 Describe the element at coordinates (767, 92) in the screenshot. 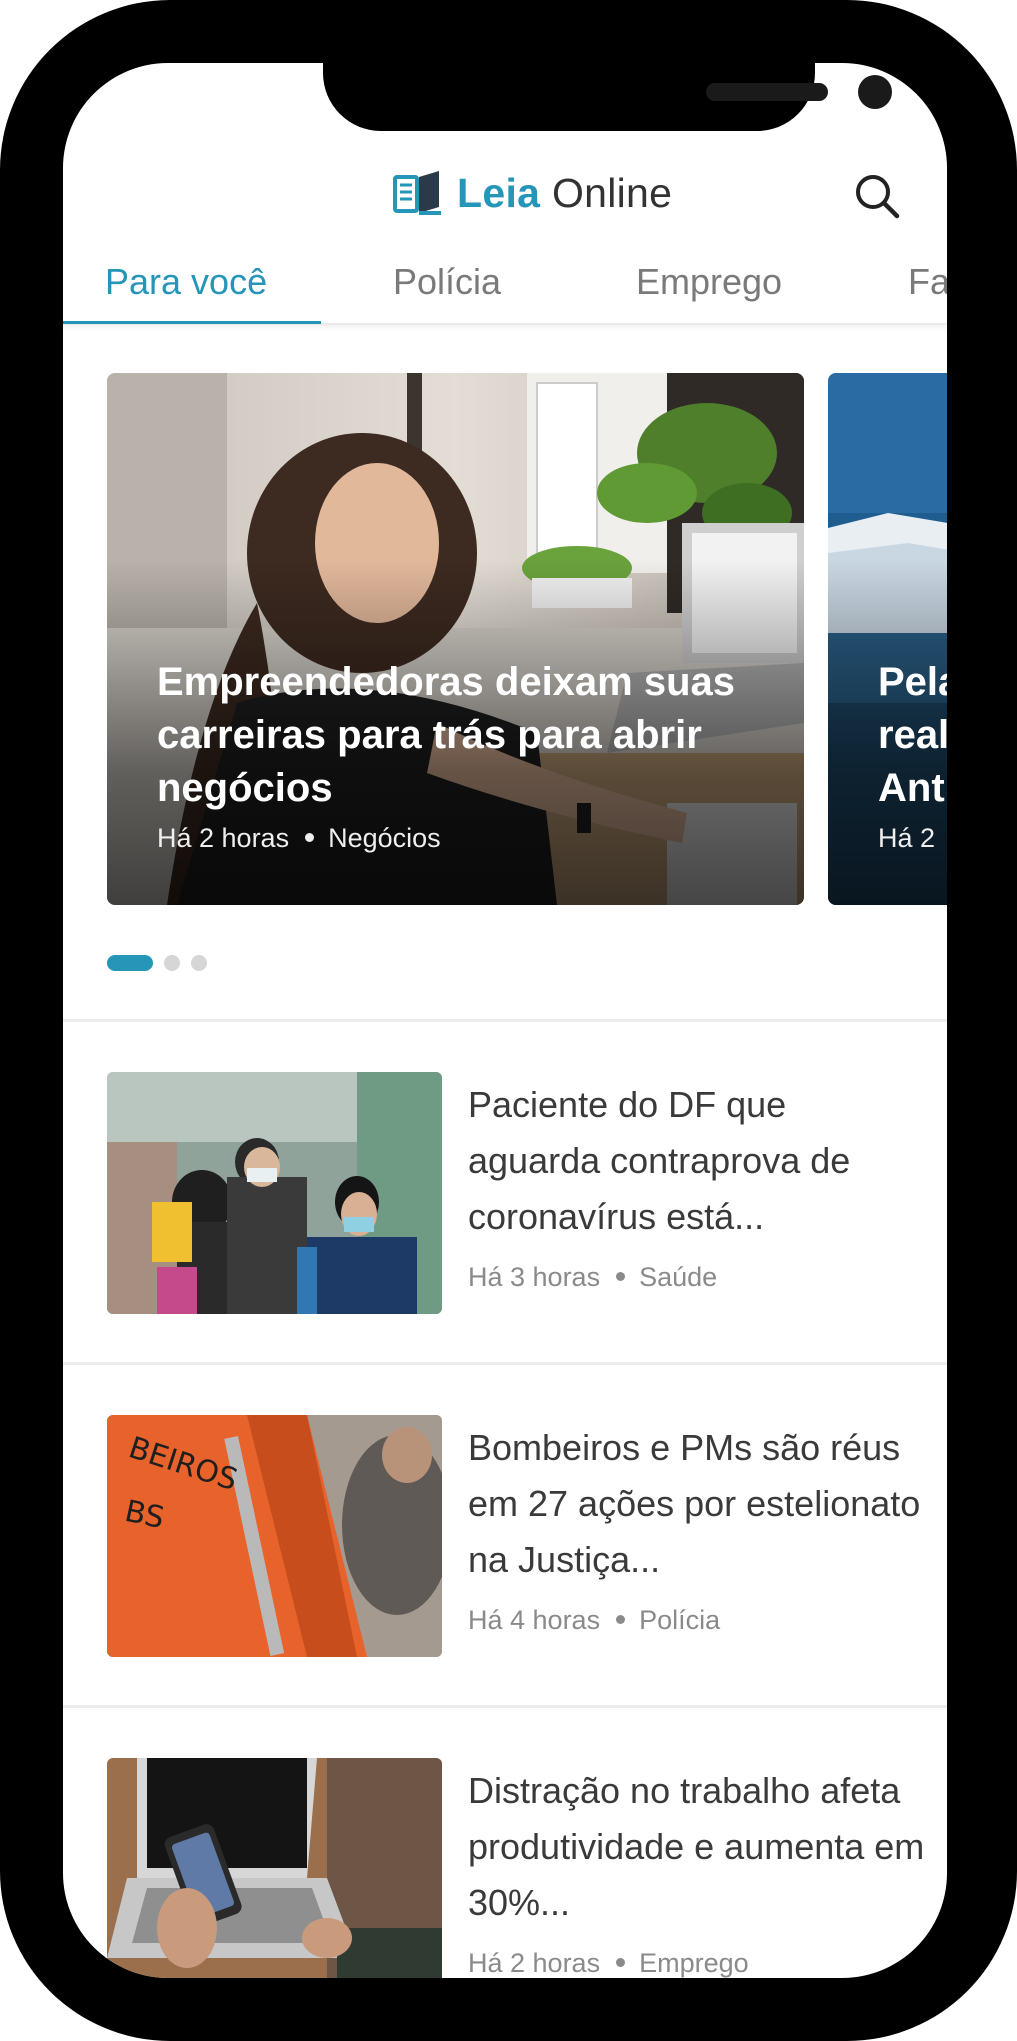

I see `speaker-grille` at that location.